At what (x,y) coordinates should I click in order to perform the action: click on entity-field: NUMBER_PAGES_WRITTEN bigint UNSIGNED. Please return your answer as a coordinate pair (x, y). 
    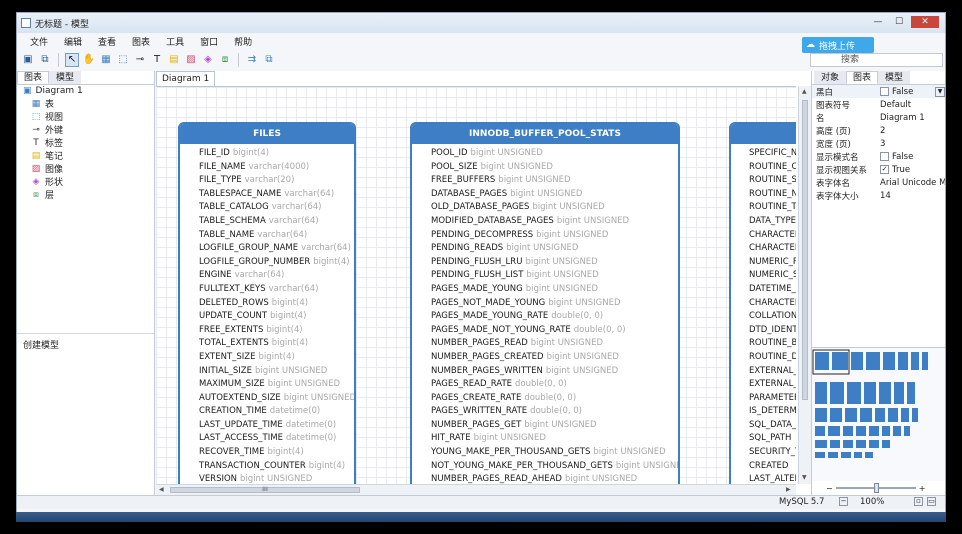
    Looking at the image, I should click on (554, 372).